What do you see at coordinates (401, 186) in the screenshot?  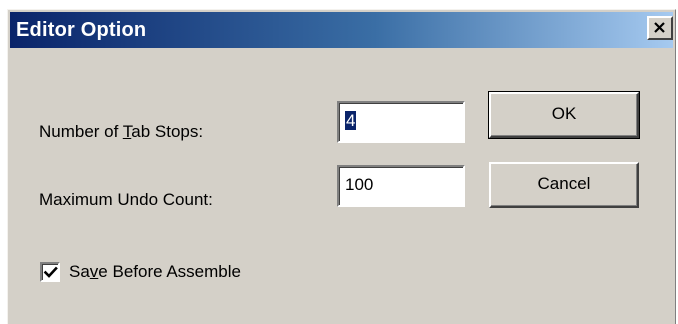 I see `undo-count-input: 100` at bounding box center [401, 186].